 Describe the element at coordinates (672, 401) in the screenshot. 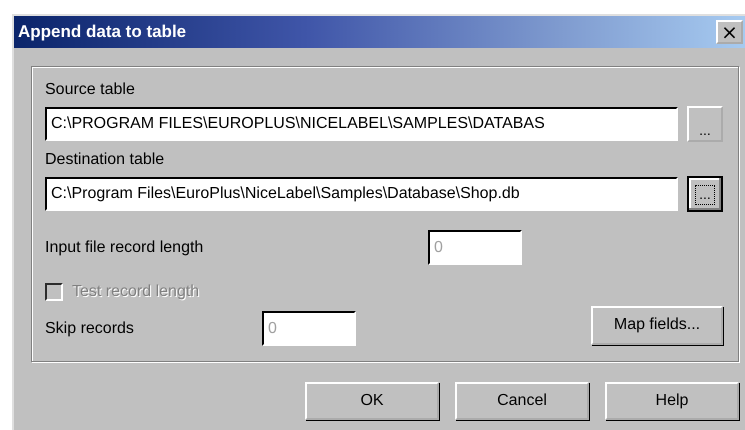

I see `dialog-button: Help` at that location.